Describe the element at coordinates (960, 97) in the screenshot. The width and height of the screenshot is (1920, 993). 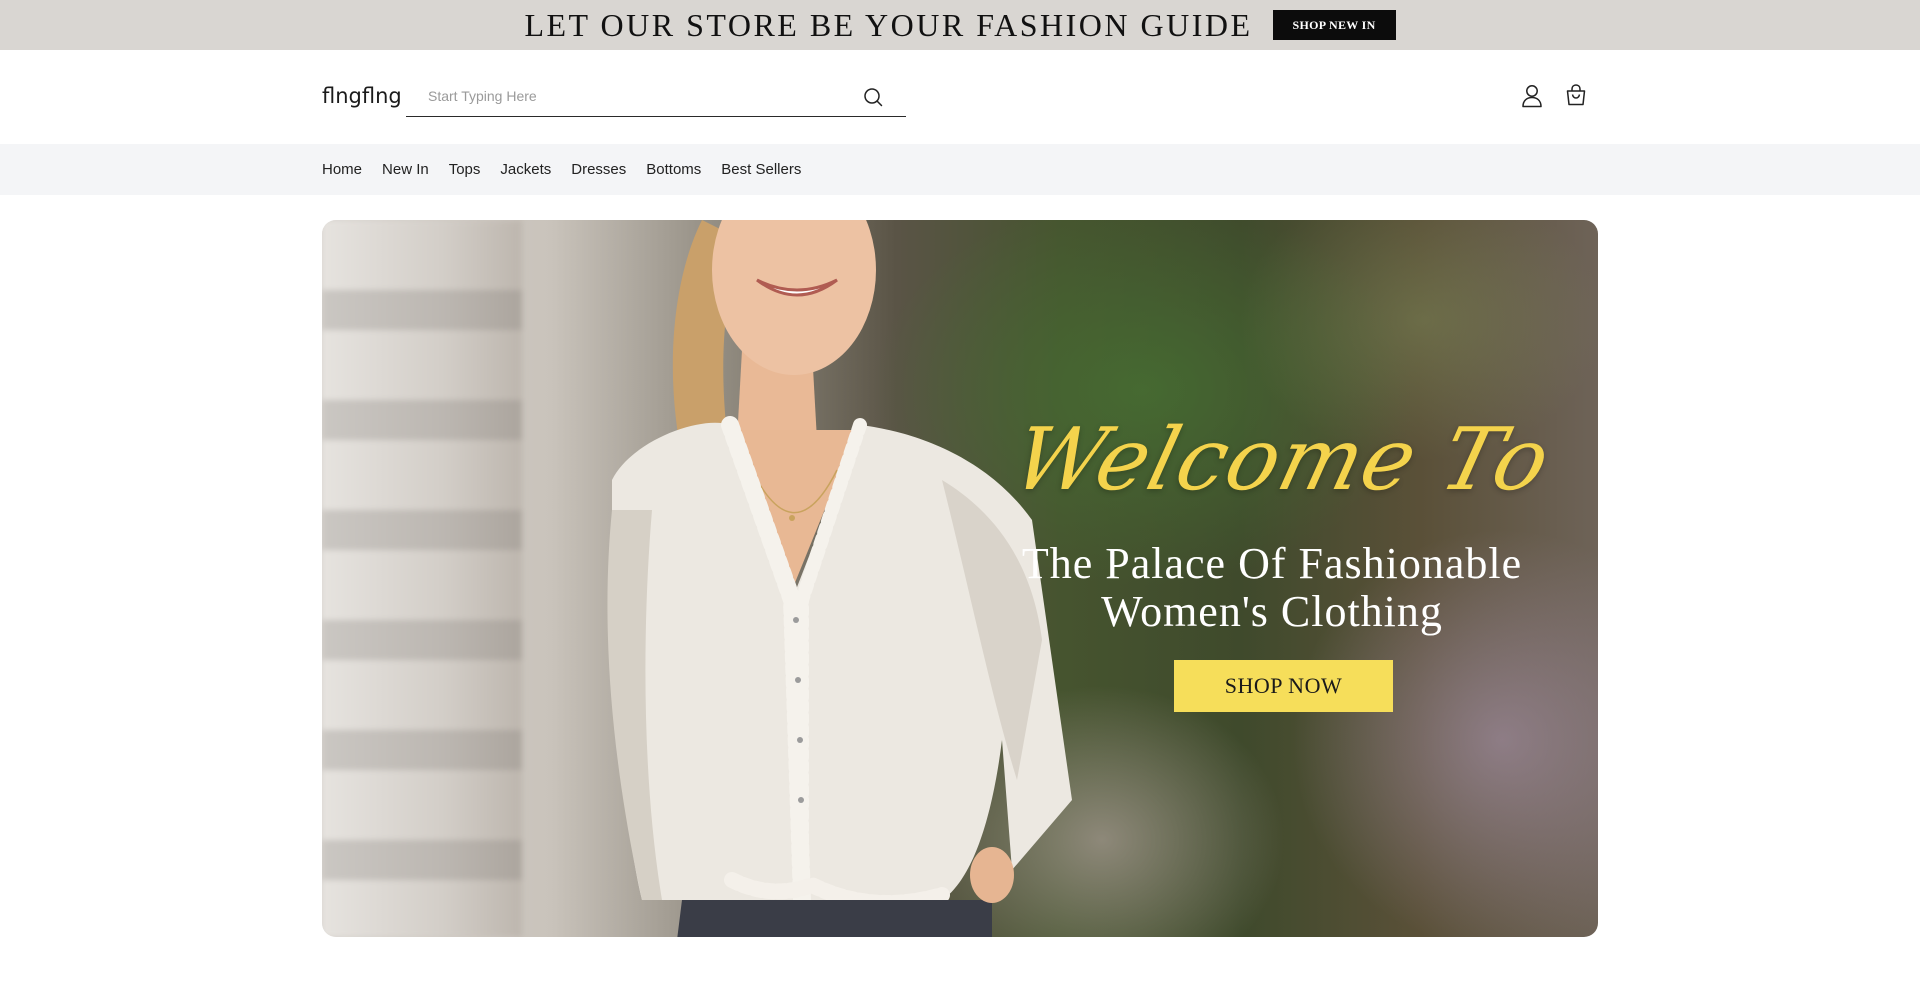
I see `site-header: flngflng` at that location.